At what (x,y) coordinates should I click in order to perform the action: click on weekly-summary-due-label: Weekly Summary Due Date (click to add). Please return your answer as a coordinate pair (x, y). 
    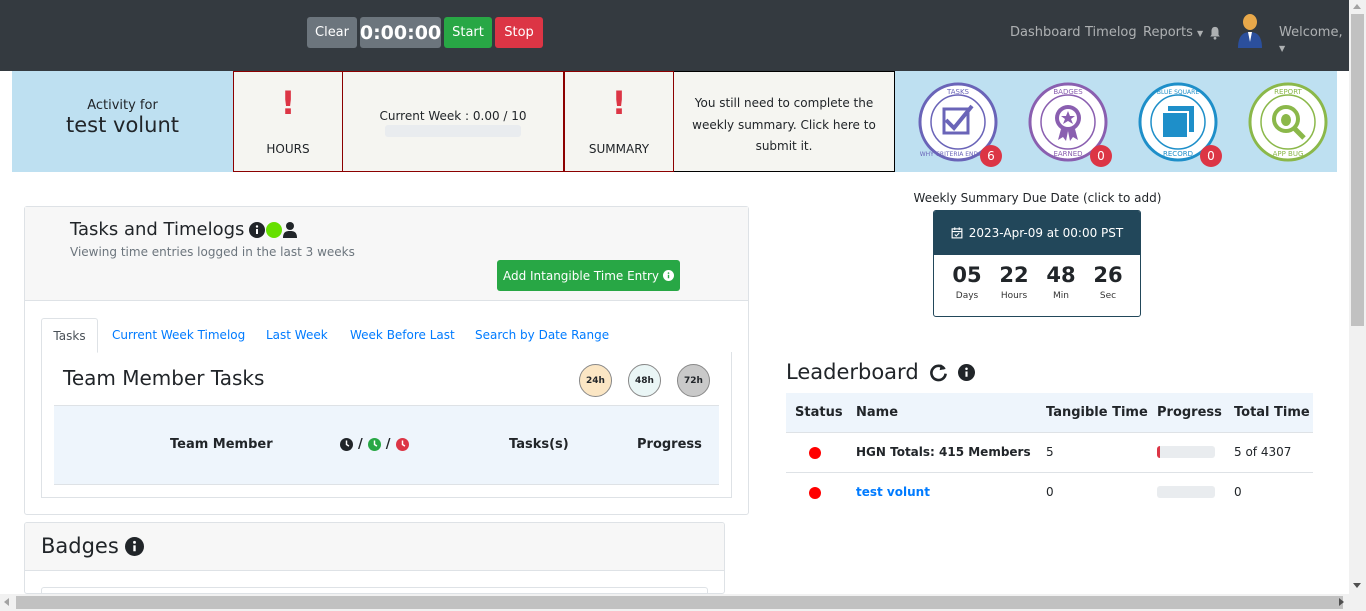
    Looking at the image, I should click on (1037, 198).